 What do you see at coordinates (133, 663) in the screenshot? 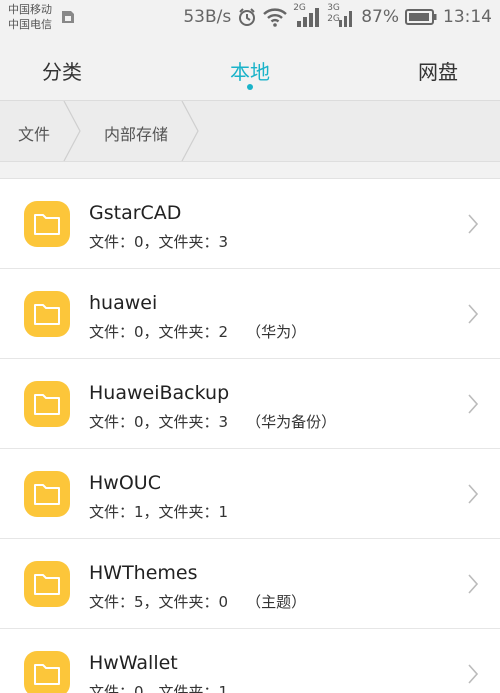
I see `folder-name: HwWallet` at bounding box center [133, 663].